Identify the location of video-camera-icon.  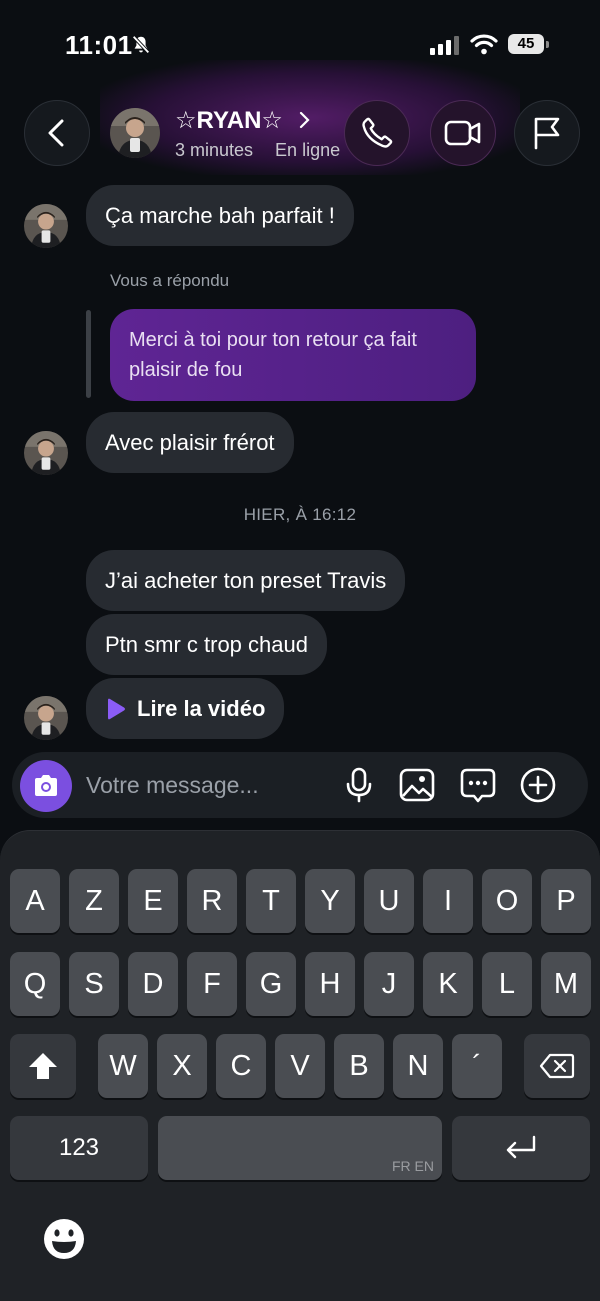
(462, 133).